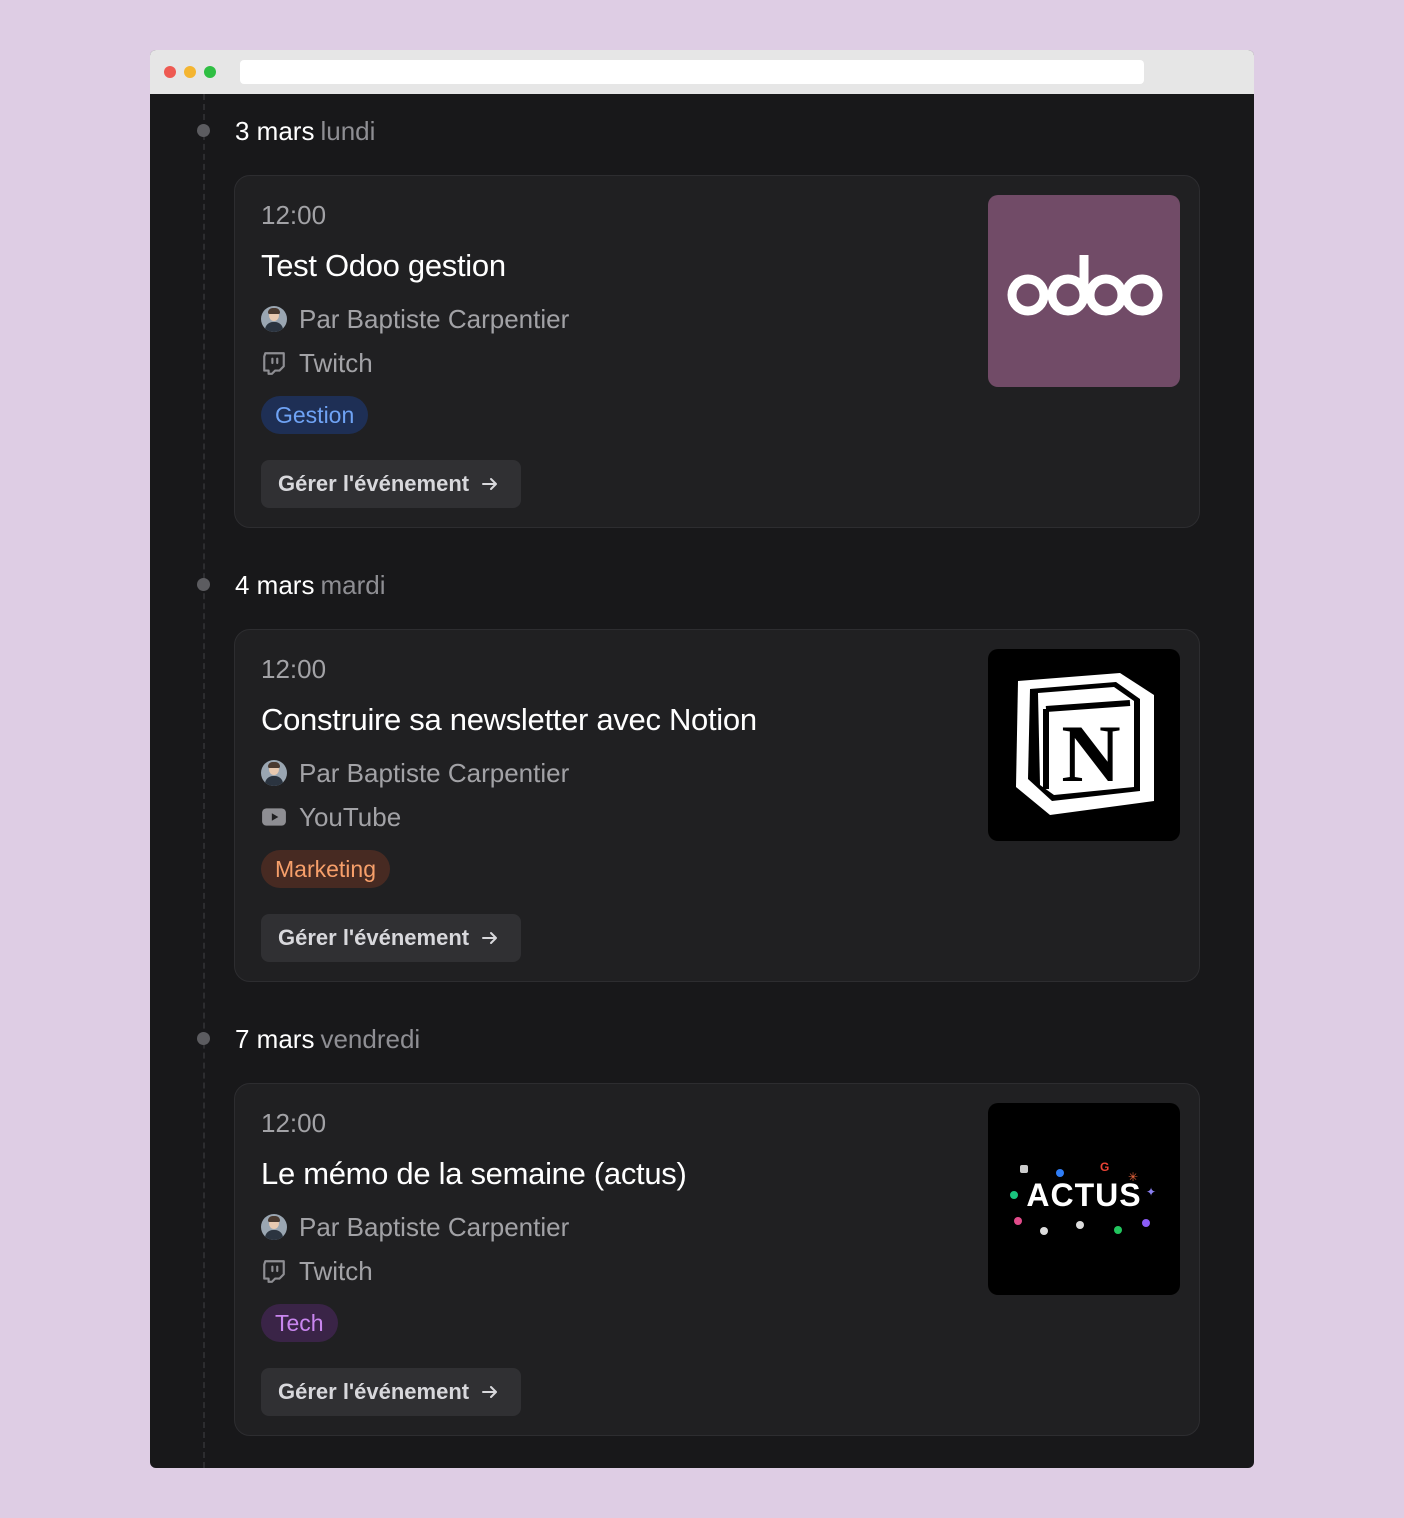  What do you see at coordinates (348, 131) in the screenshot?
I see `date-weekday: lundi` at bounding box center [348, 131].